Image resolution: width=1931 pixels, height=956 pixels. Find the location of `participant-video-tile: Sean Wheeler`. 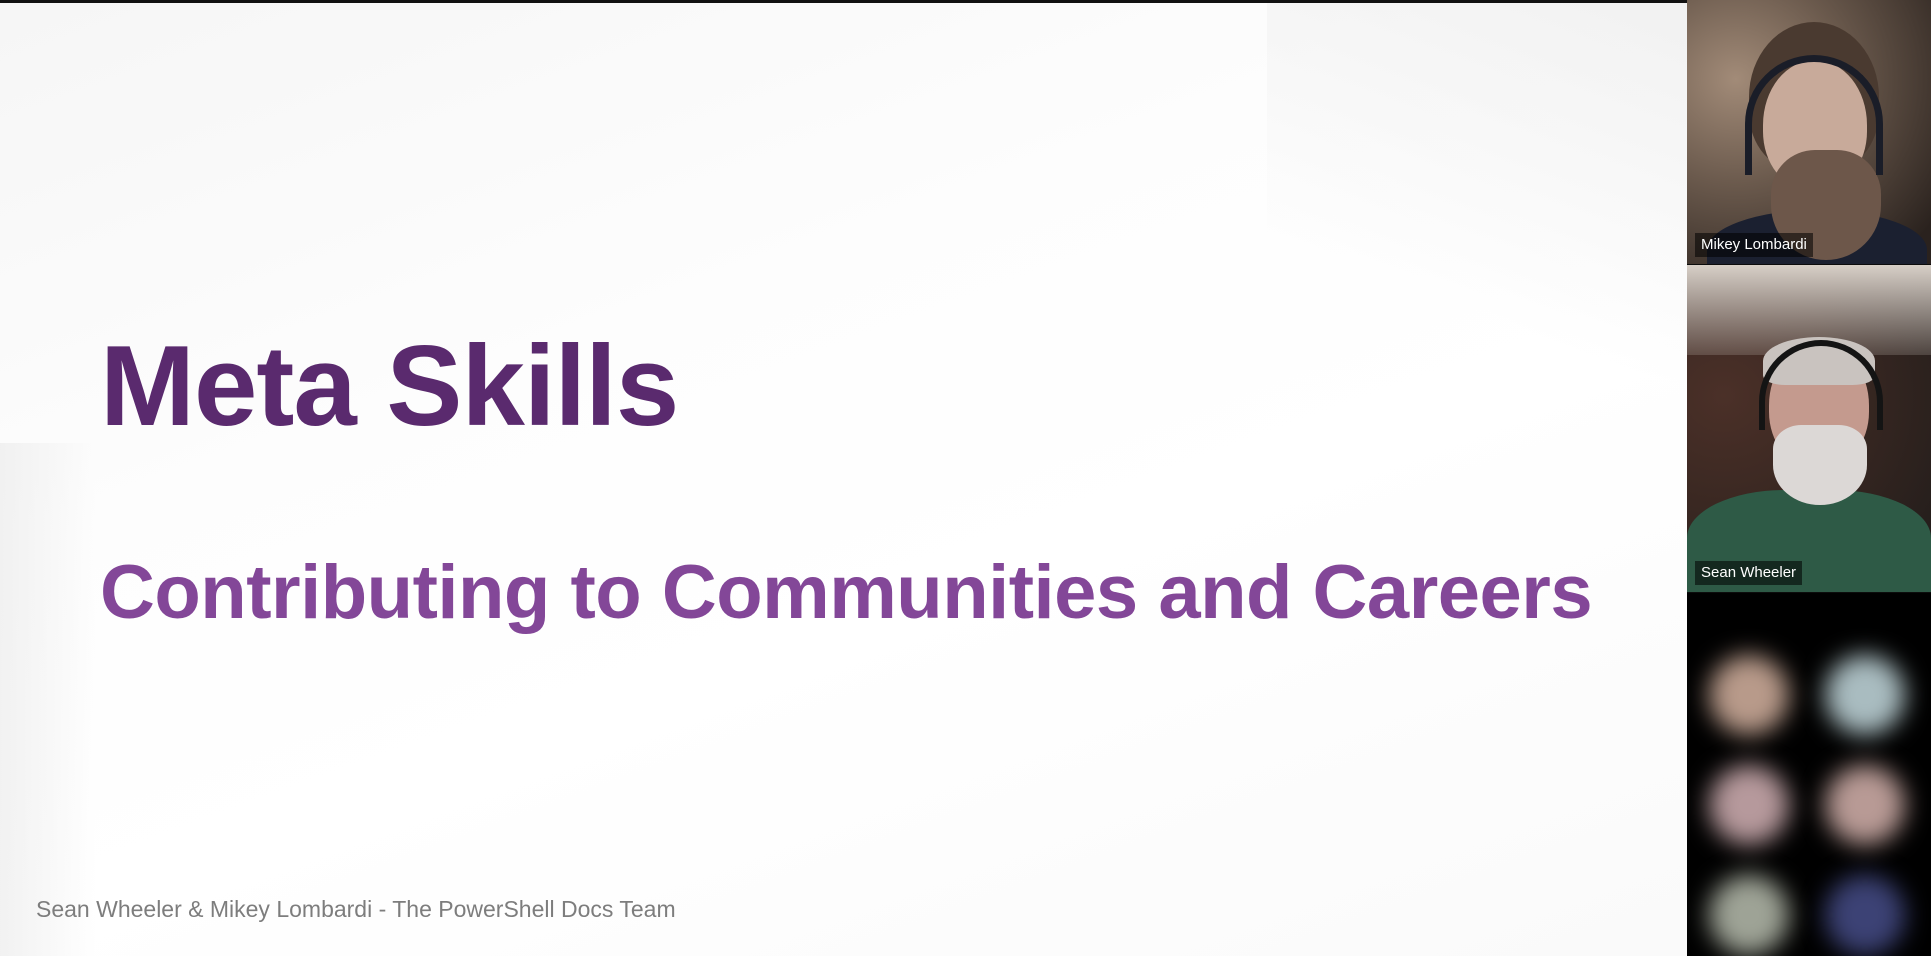

participant-video-tile: Sean Wheeler is located at coordinates (1809, 428).